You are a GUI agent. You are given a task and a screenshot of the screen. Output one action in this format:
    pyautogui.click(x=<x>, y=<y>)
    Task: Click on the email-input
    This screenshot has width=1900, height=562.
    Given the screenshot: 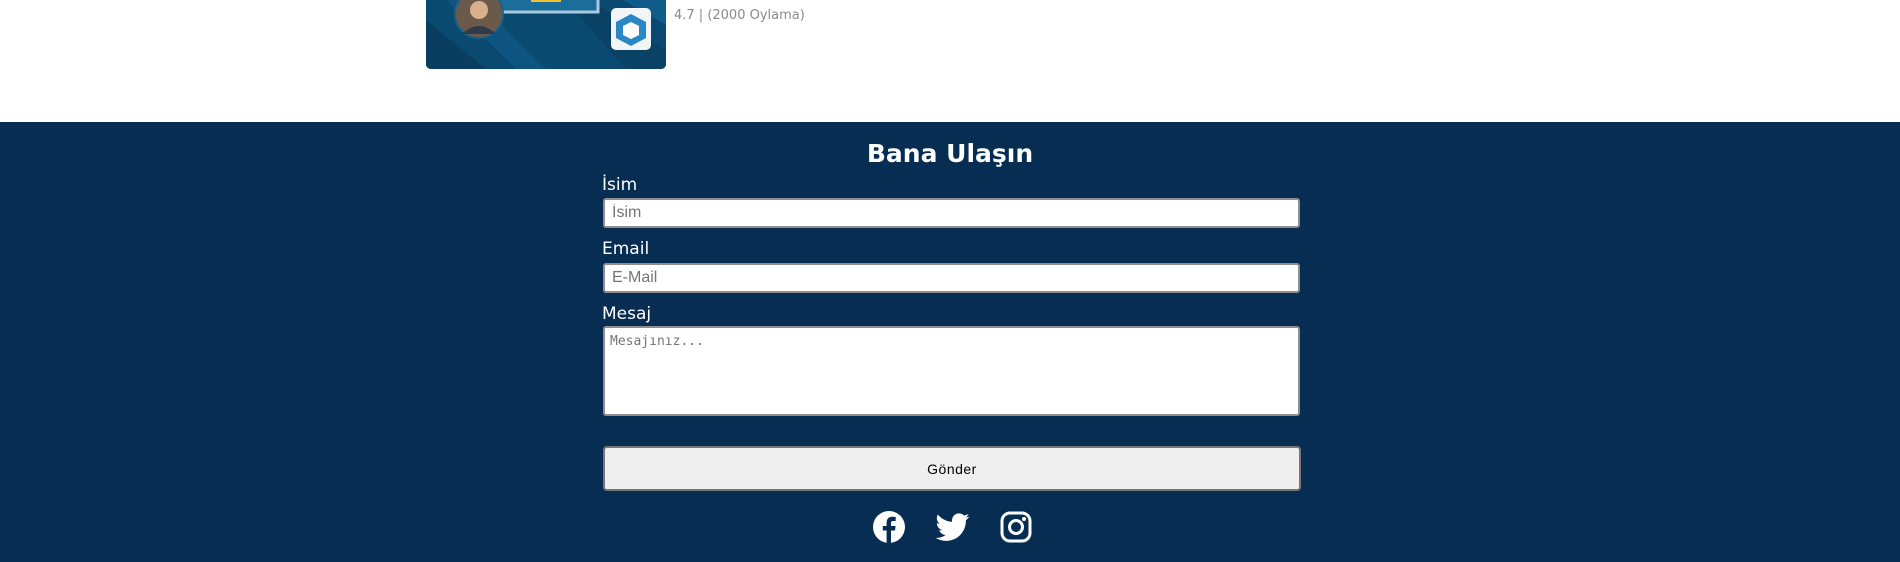 What is the action you would take?
    pyautogui.click(x=951, y=278)
    